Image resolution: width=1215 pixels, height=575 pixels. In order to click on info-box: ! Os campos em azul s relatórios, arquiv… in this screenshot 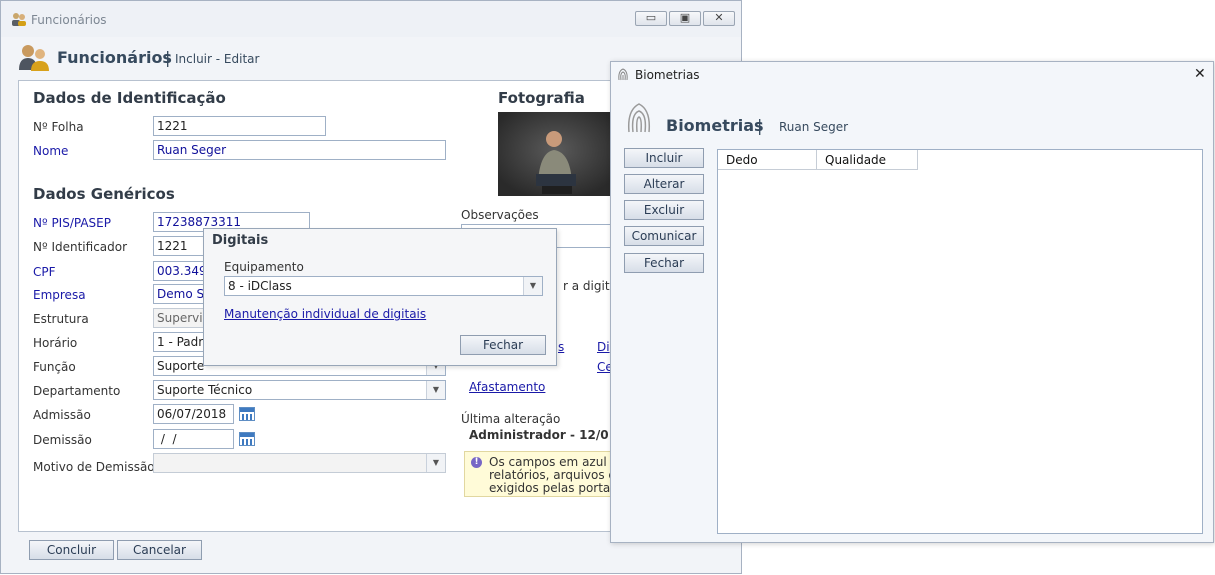, I will do `click(541, 474)`.